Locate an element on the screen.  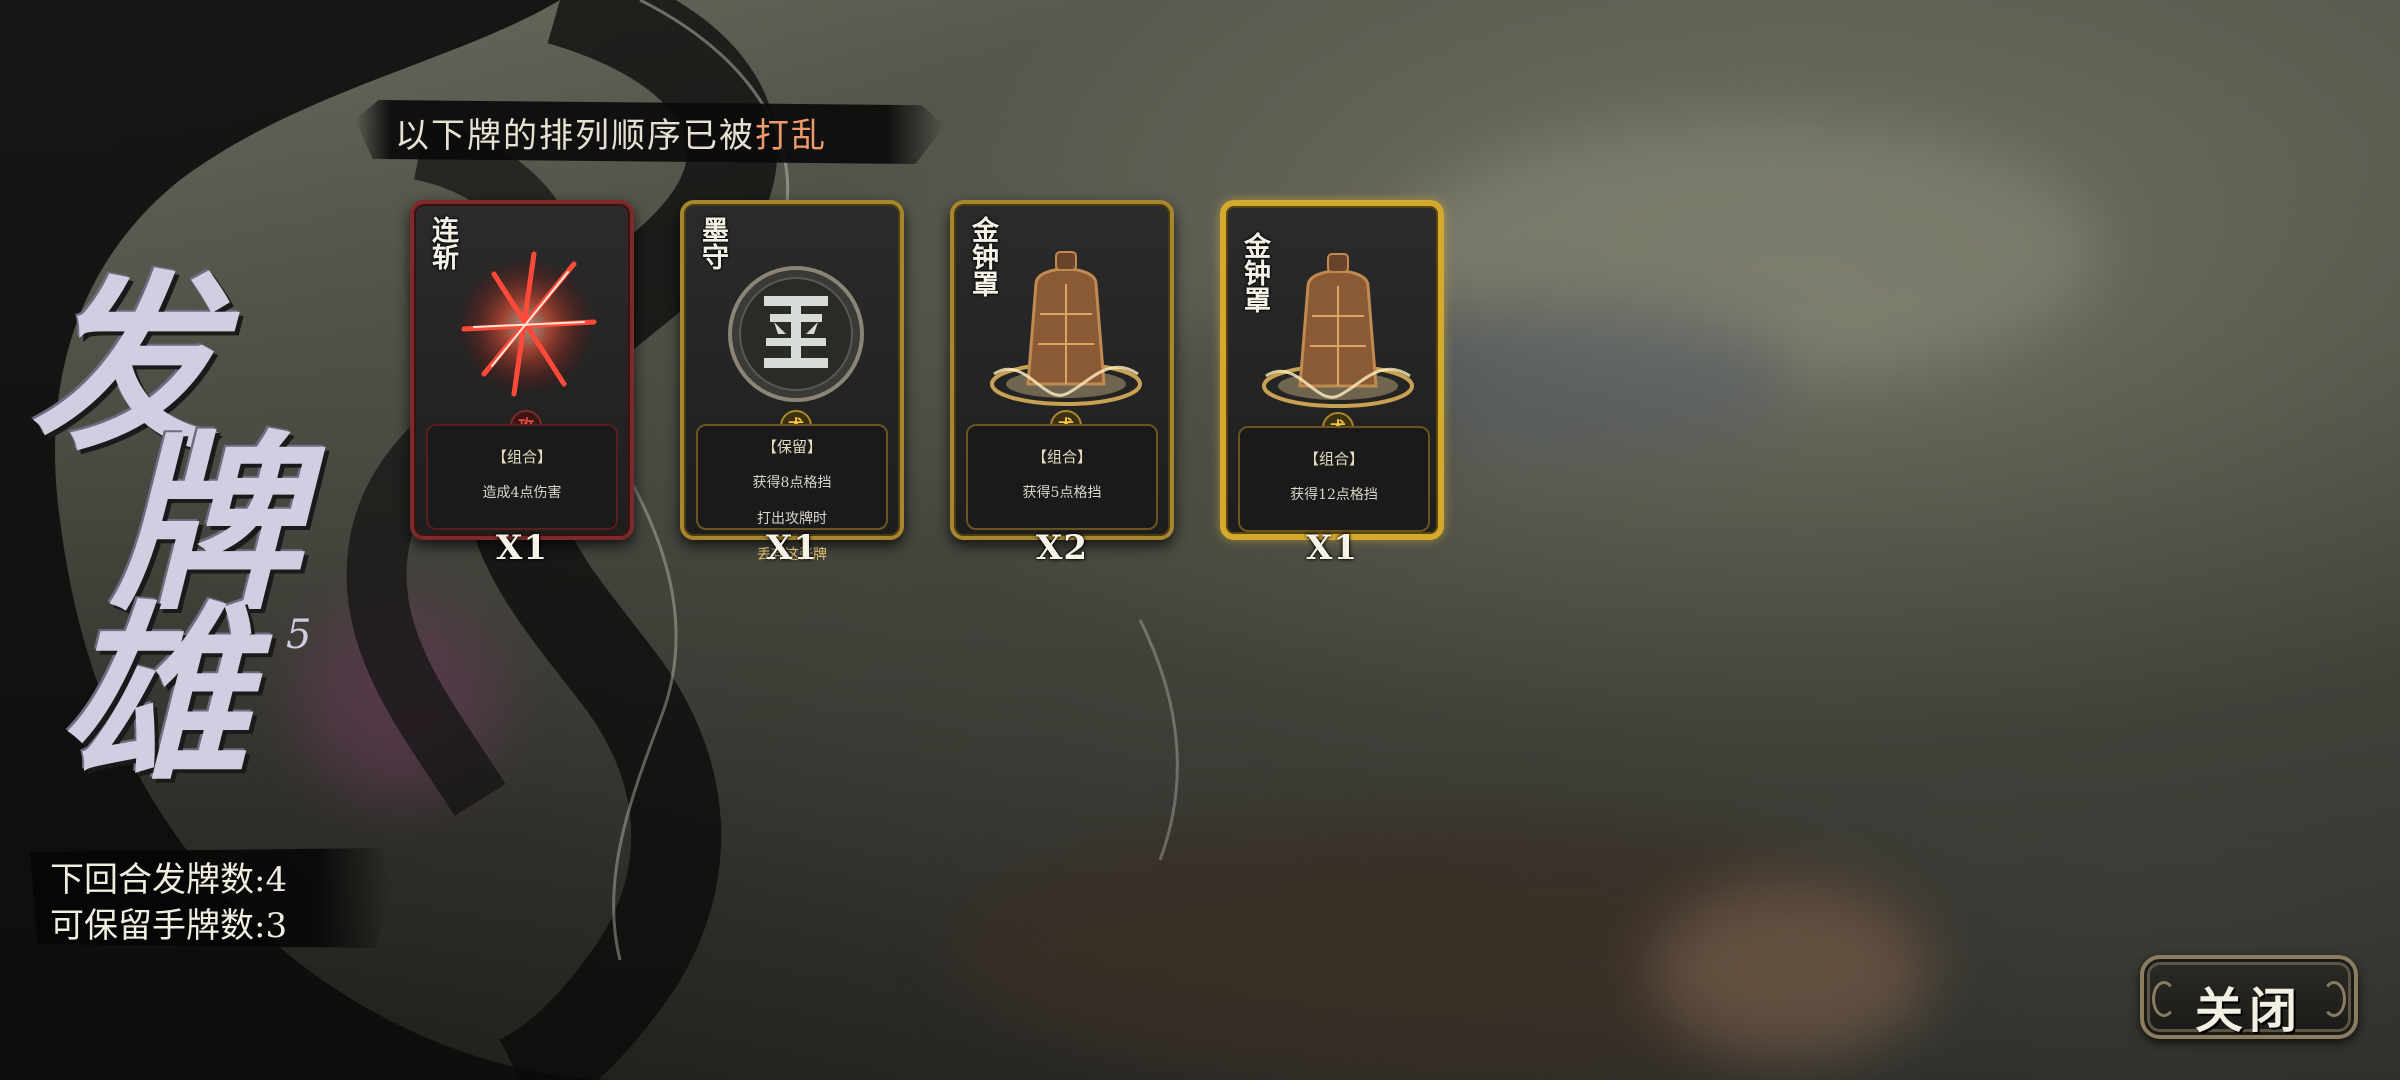
card-text-box: 【保留】 获得8点格挡 打出攻牌时 丢弃这张牌 is located at coordinates (792, 493).